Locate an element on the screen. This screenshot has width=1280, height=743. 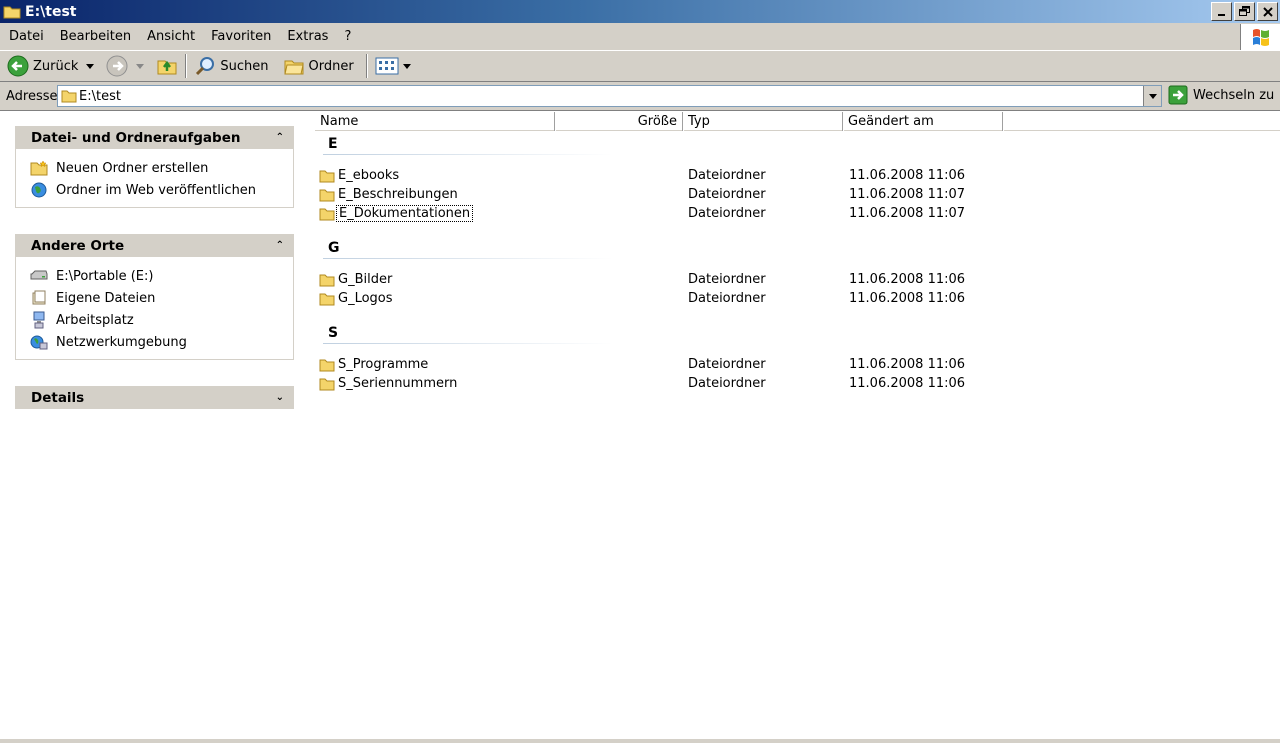
back-label: Zurück is located at coordinates (56, 66).